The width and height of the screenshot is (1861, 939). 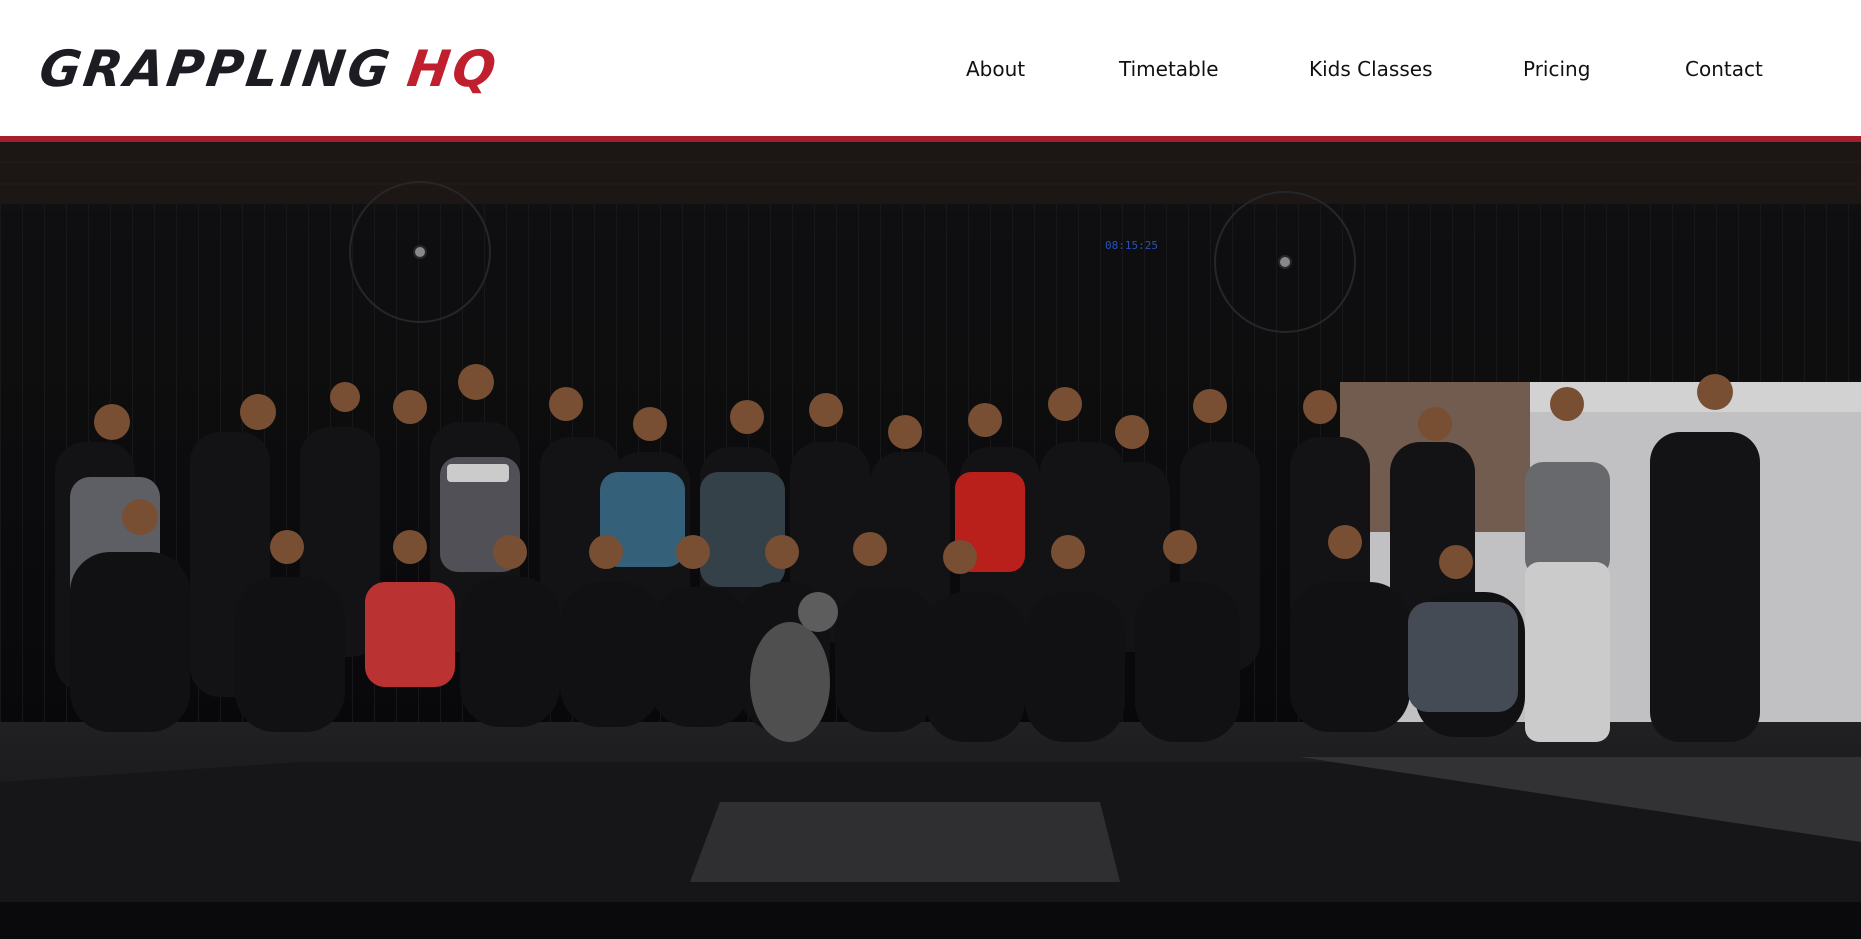 What do you see at coordinates (1169, 69) in the screenshot?
I see `nav-link-timetable: Timetable` at bounding box center [1169, 69].